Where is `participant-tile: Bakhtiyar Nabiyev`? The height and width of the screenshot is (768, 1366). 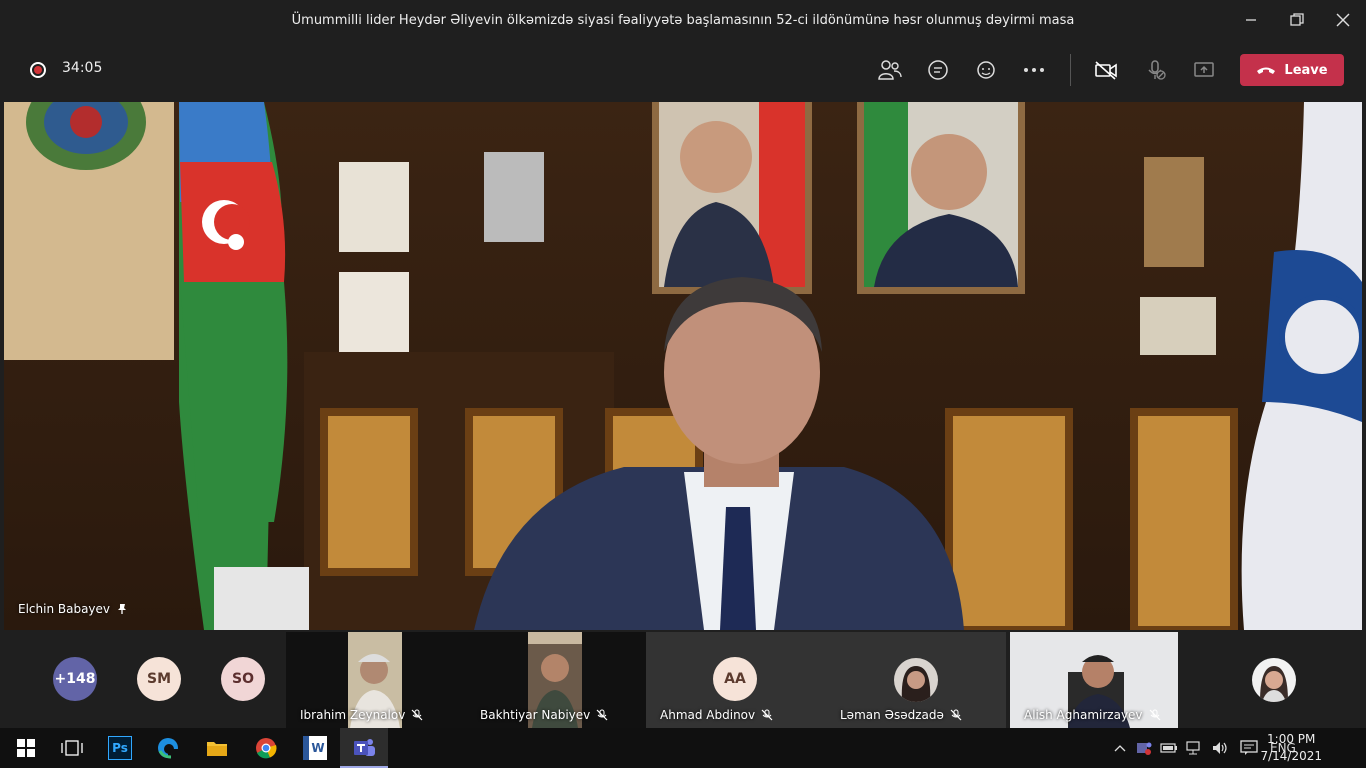
participant-tile: Bakhtiyar Nabiyev is located at coordinates (556, 680).